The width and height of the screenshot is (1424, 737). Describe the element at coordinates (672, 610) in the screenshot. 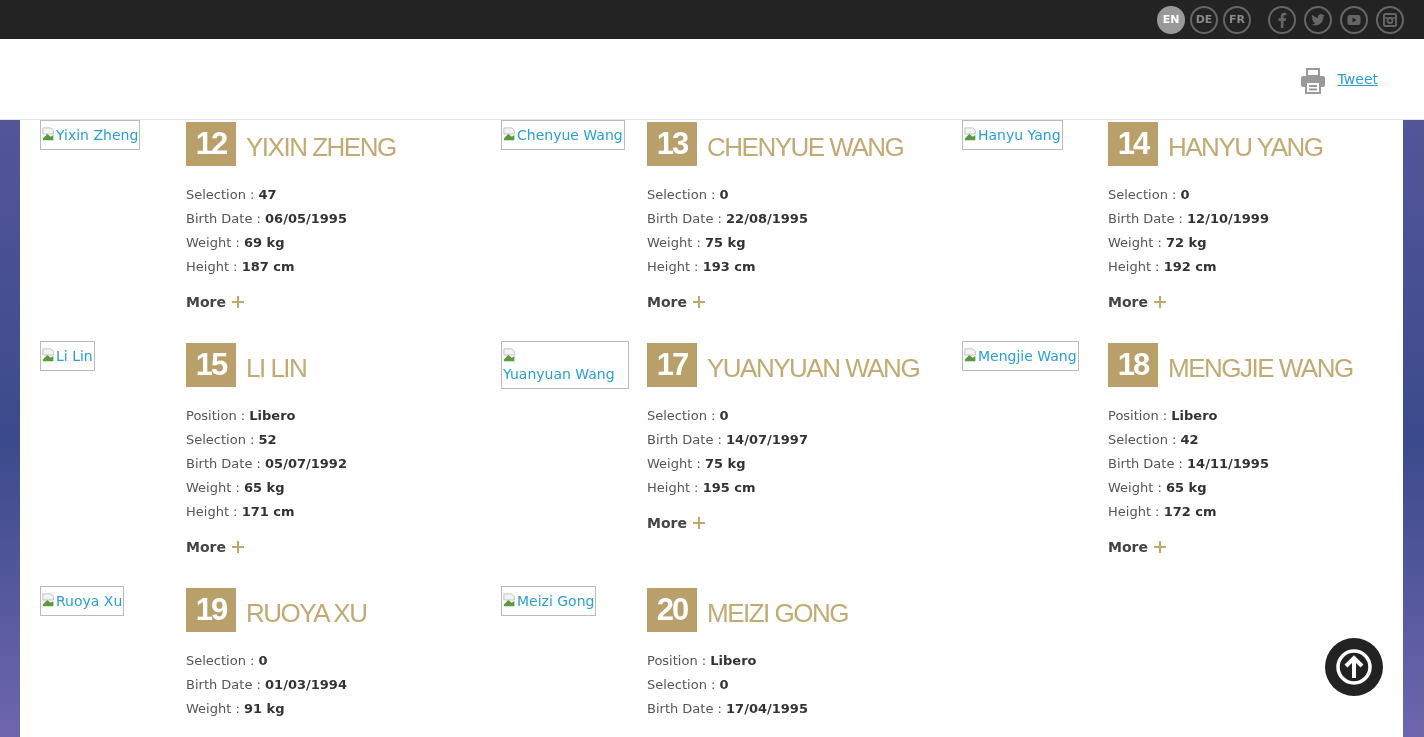

I see `jersey-number: 20` at that location.